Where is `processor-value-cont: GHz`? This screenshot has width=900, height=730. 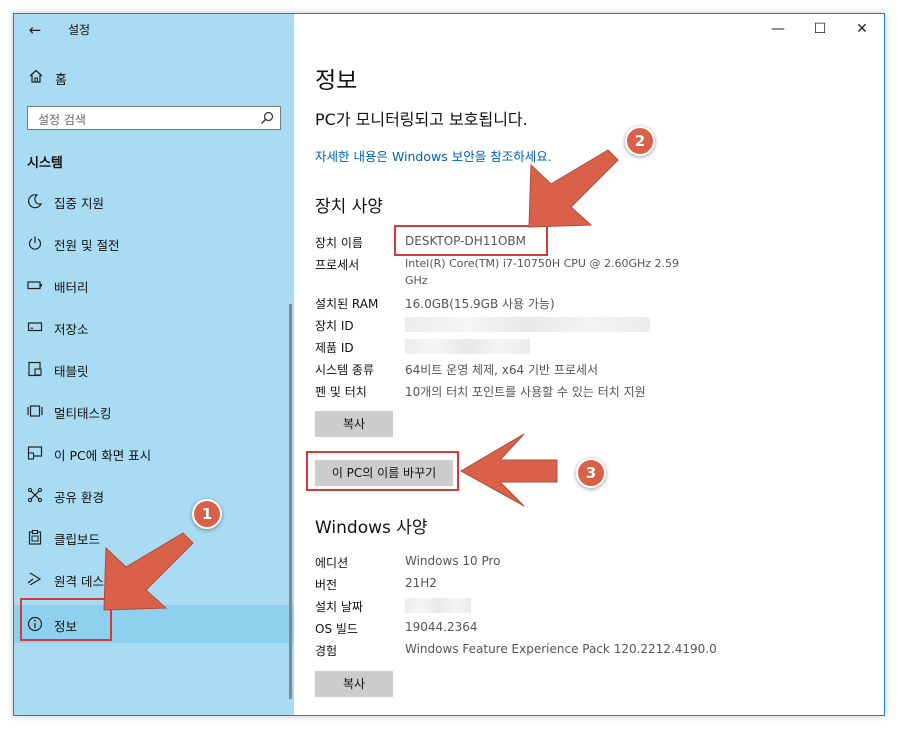
processor-value-cont: GHz is located at coordinates (416, 280).